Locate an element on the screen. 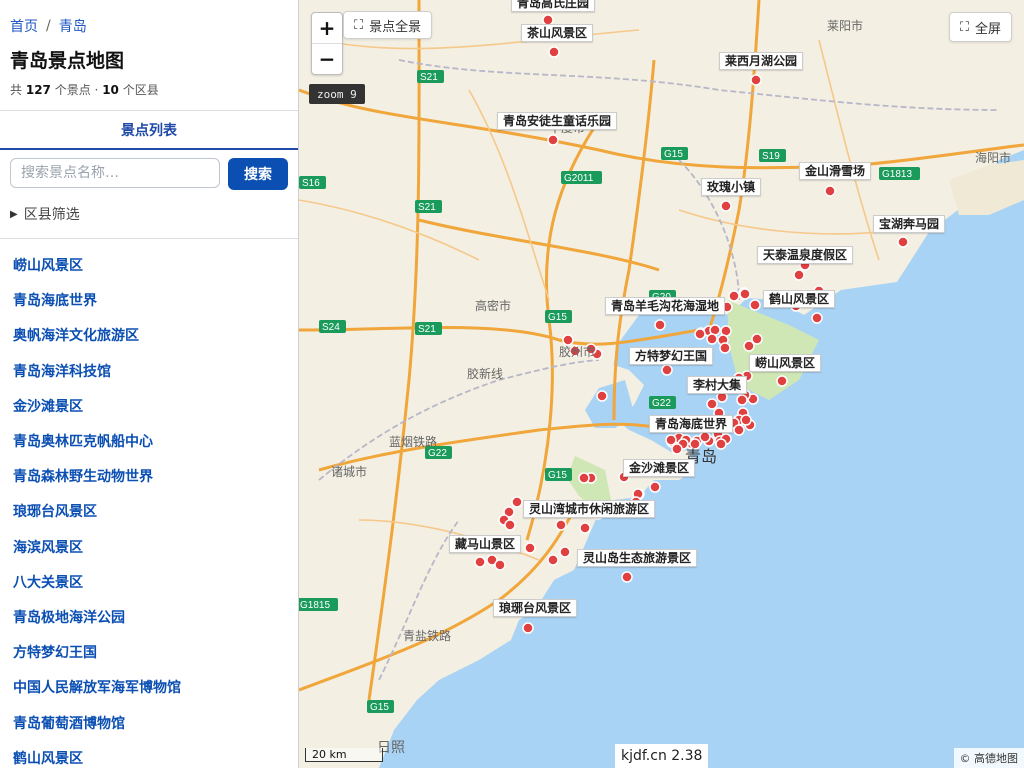  spot-list-item: 中国人民解放军海军博物馆 is located at coordinates (149, 687).